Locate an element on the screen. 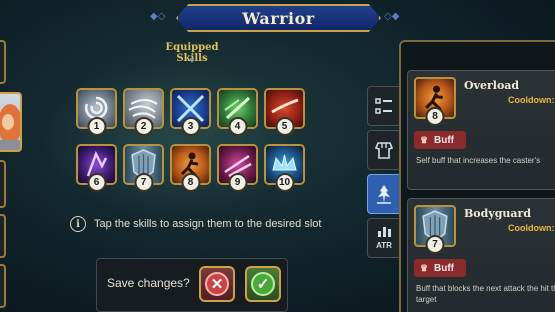 The height and width of the screenshot is (312, 555). skill-slot-9: 9 is located at coordinates (237, 168).